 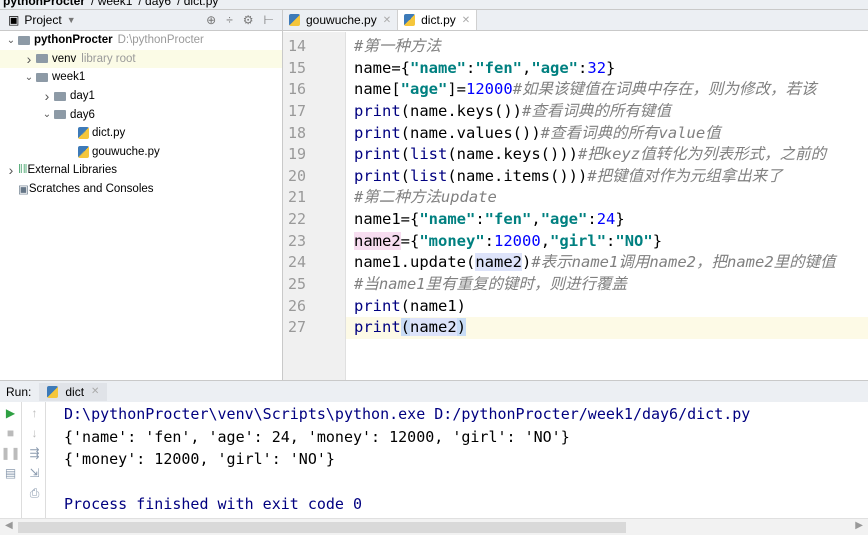 What do you see at coordinates (24, 40) in the screenshot?
I see `folder-icon` at bounding box center [24, 40].